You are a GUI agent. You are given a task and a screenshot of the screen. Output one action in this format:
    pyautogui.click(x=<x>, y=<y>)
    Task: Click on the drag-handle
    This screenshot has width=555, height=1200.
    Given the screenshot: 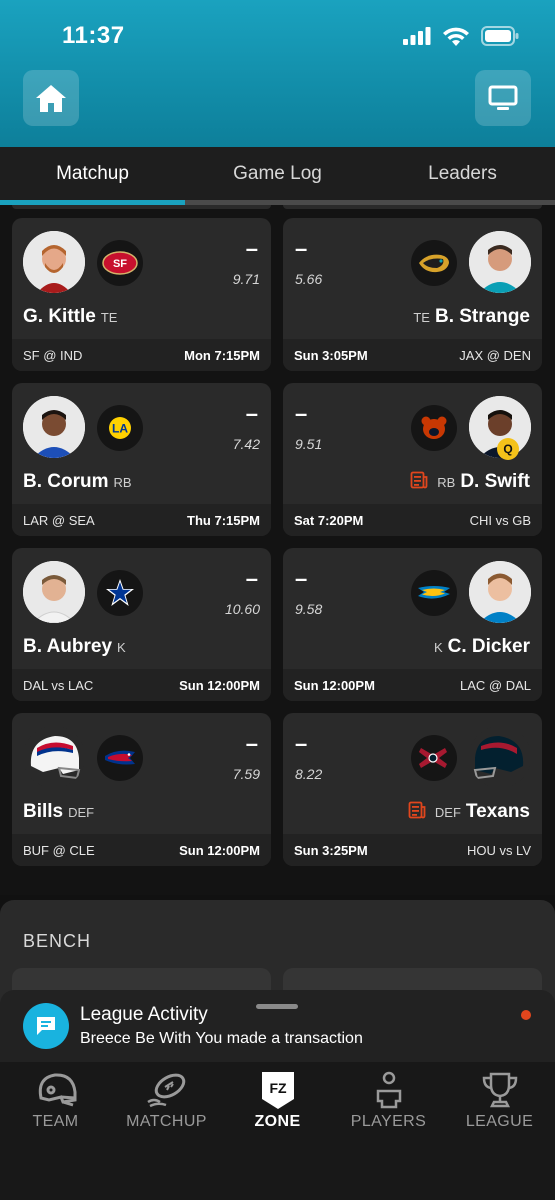 What is the action you would take?
    pyautogui.click(x=277, y=1006)
    